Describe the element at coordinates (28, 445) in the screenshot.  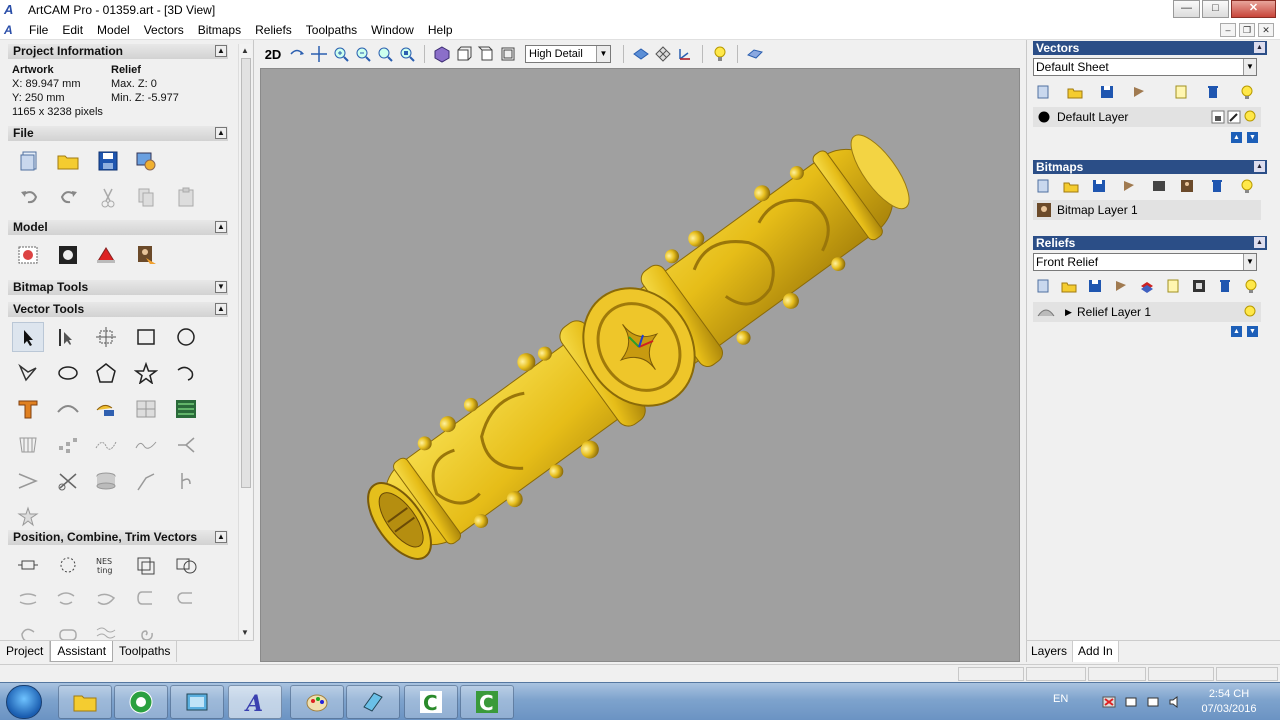
I see `vector-grid-icon` at that location.